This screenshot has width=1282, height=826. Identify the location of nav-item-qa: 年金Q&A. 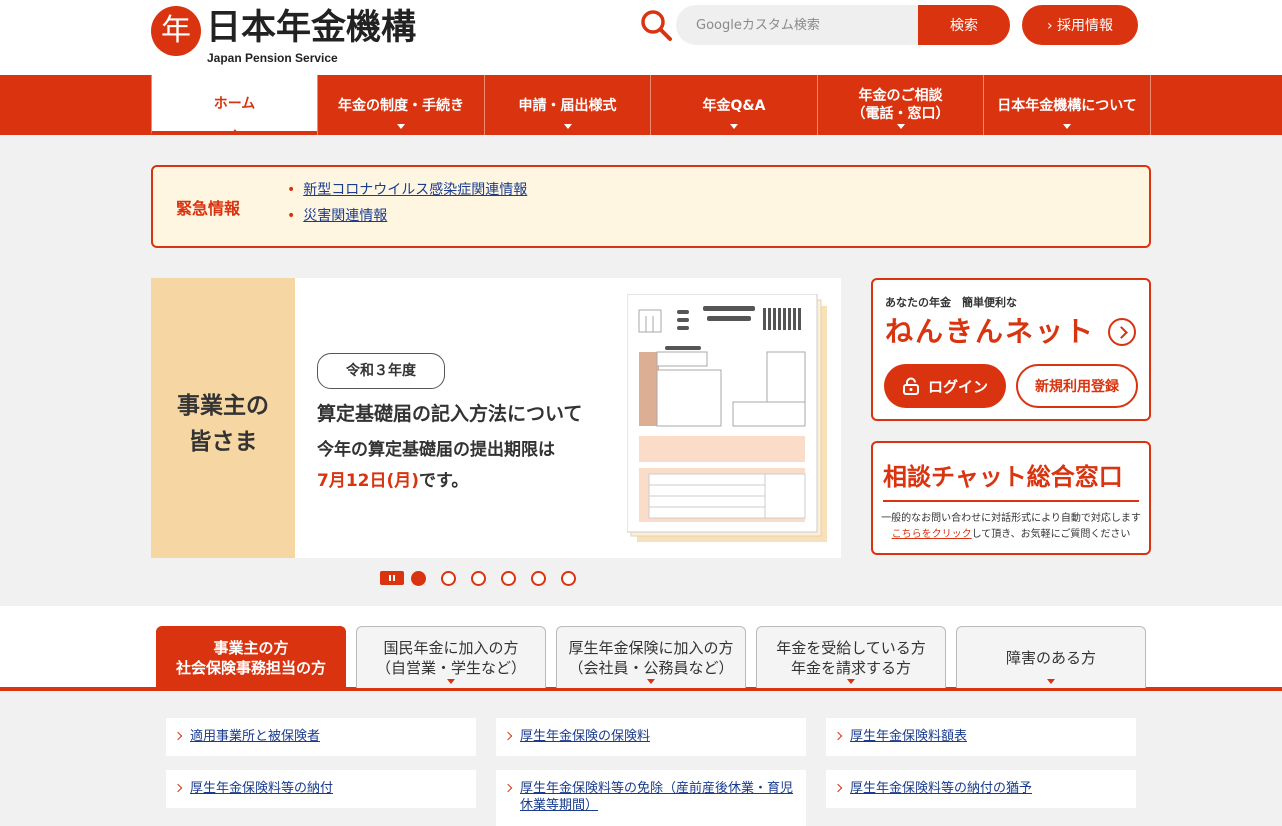
(733, 105).